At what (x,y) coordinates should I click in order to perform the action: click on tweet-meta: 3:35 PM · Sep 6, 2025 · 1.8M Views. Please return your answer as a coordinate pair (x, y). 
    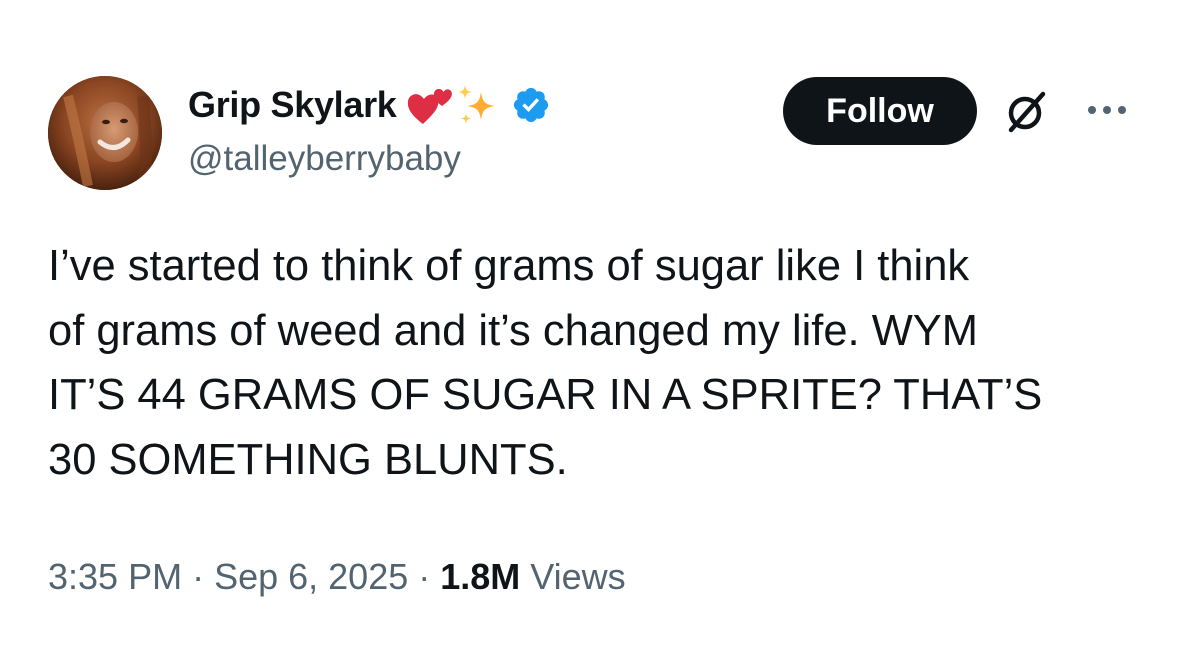
    Looking at the image, I should click on (337, 577).